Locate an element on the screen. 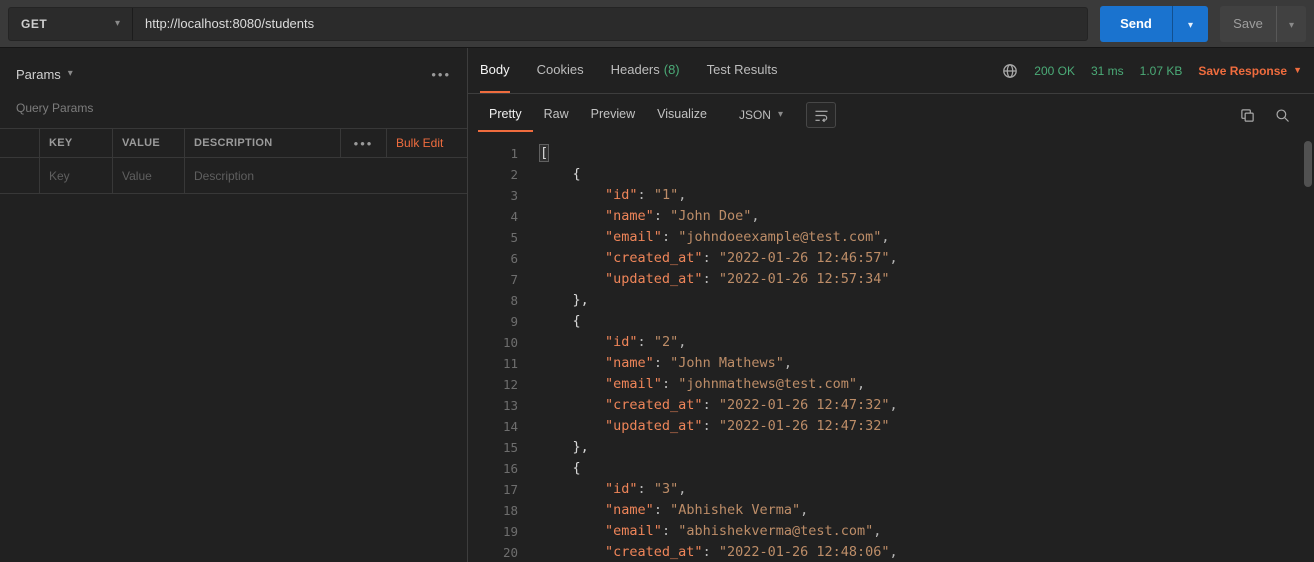  send-button: Send is located at coordinates (1136, 23).